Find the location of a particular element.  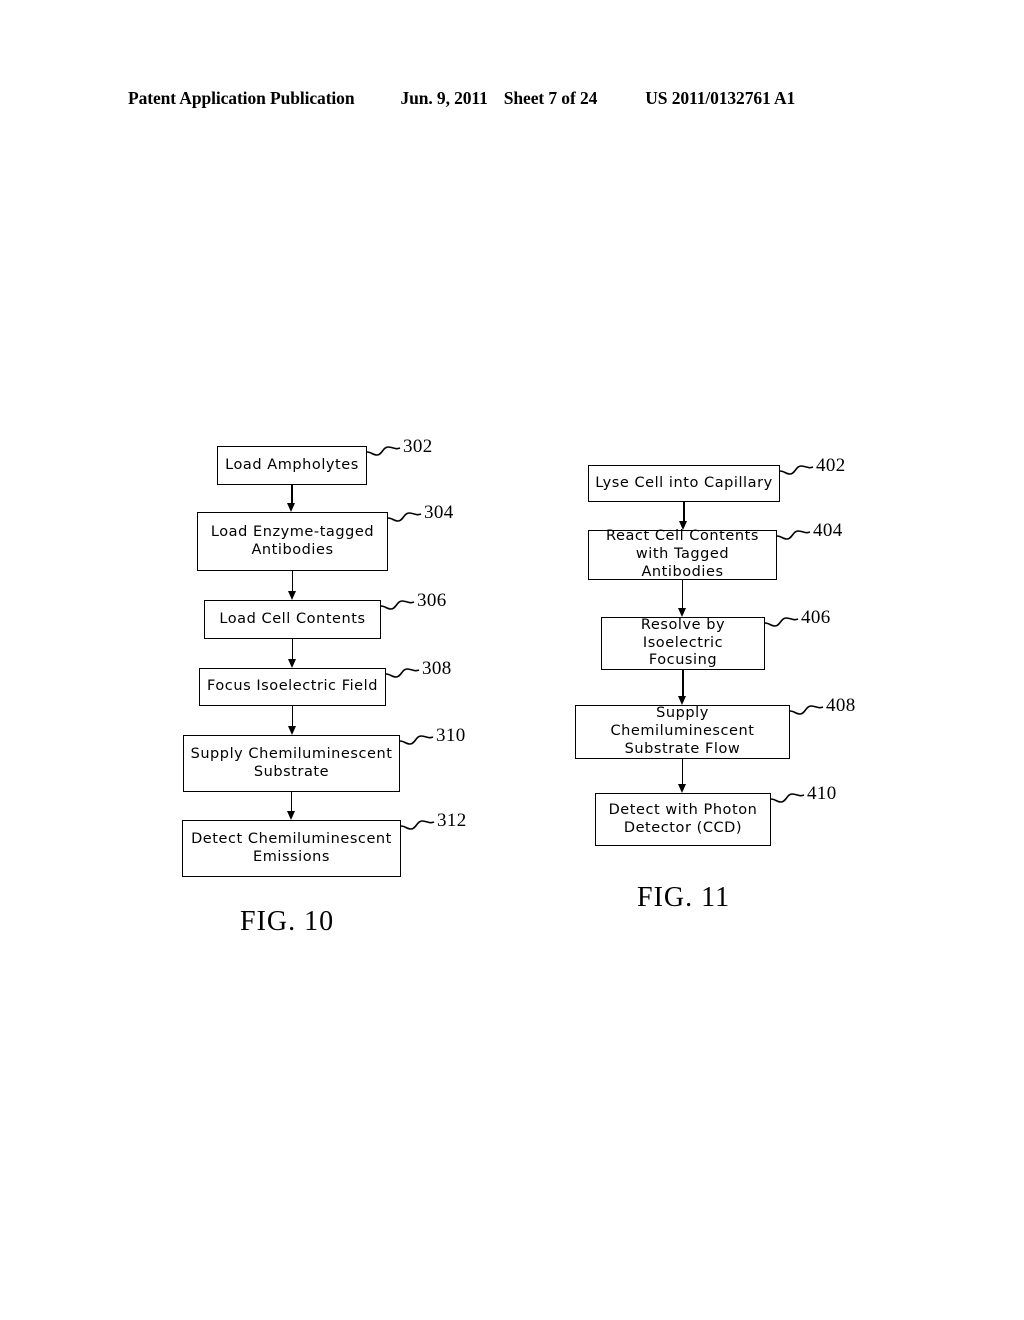

reference-numeral-410: 410 is located at coordinates (822, 793).